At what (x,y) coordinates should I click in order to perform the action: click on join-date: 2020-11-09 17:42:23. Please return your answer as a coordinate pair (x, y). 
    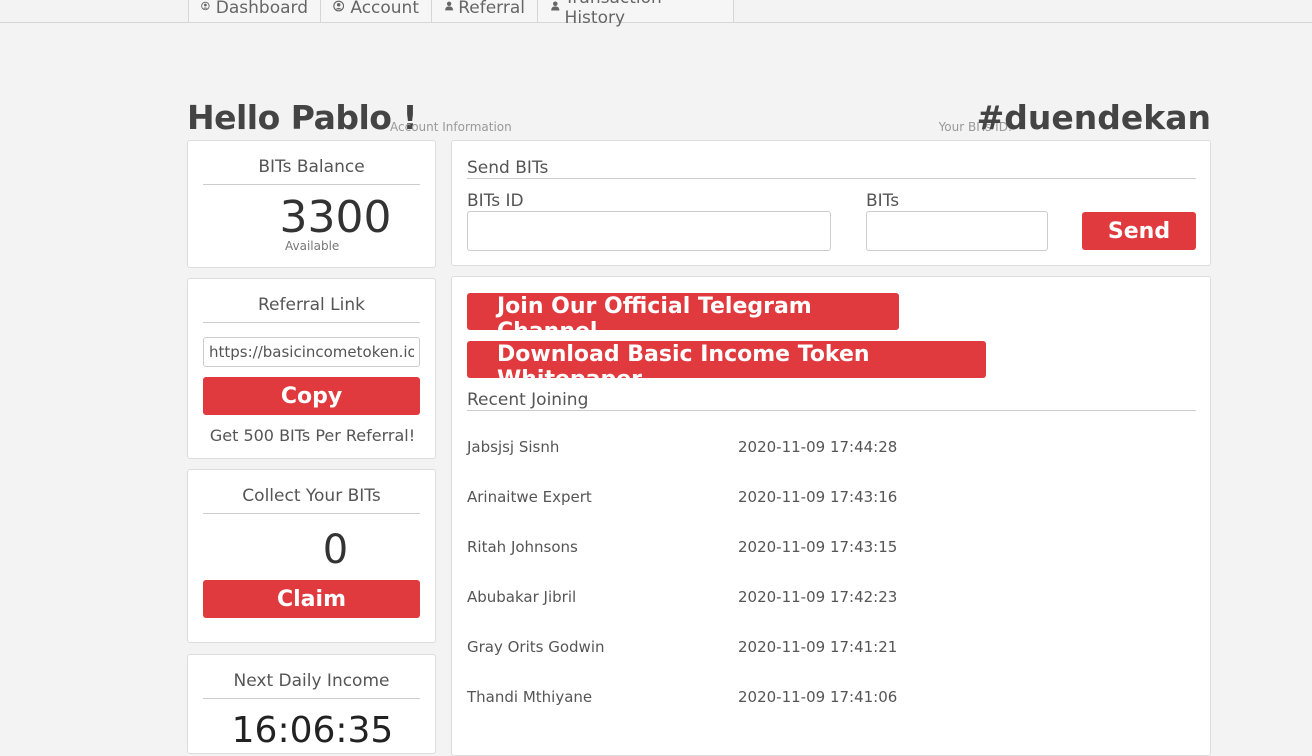
    Looking at the image, I should click on (818, 597).